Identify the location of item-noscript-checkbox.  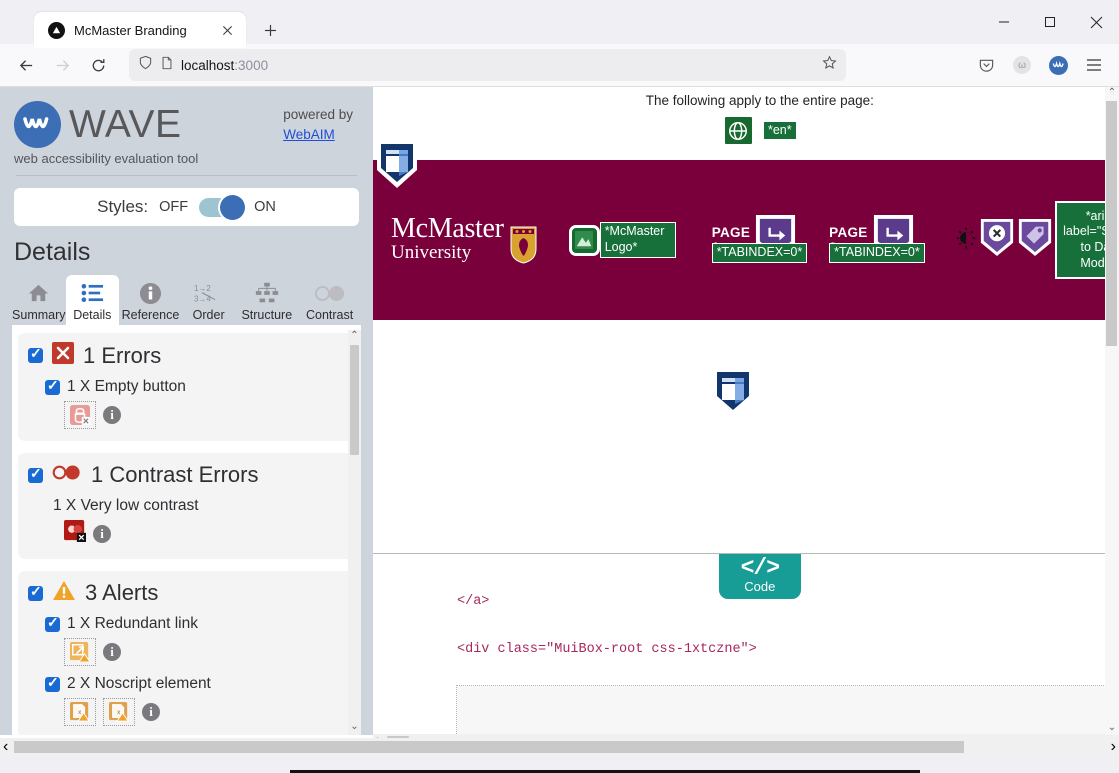
(52, 683).